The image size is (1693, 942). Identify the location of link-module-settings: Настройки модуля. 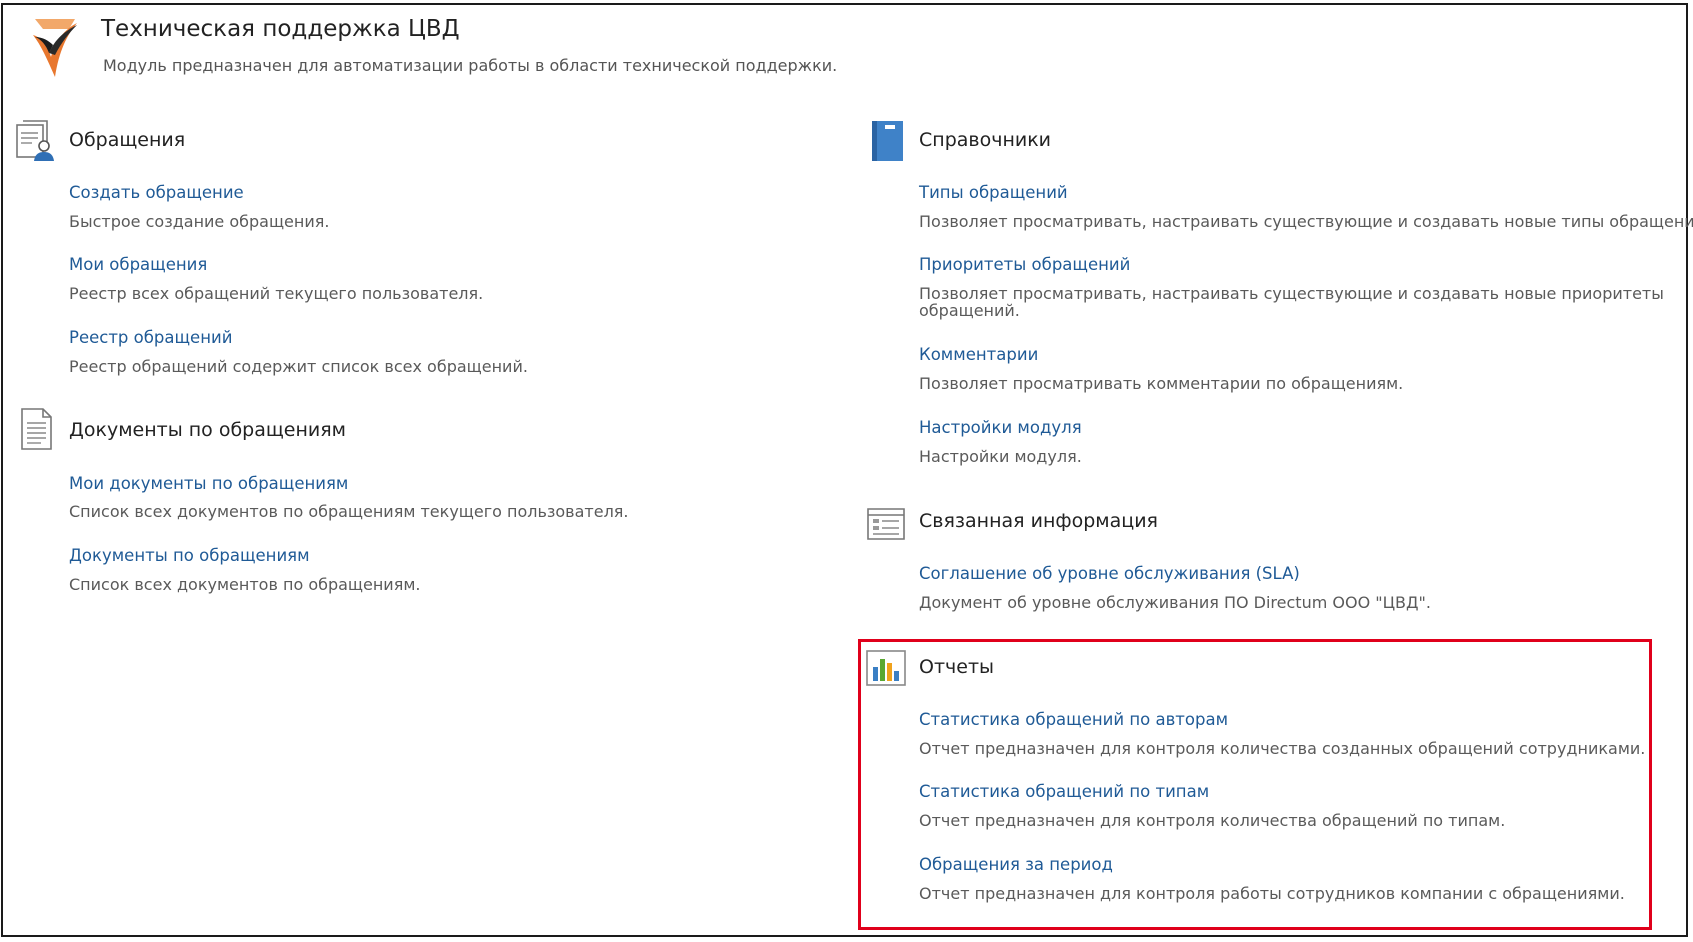
(1000, 427).